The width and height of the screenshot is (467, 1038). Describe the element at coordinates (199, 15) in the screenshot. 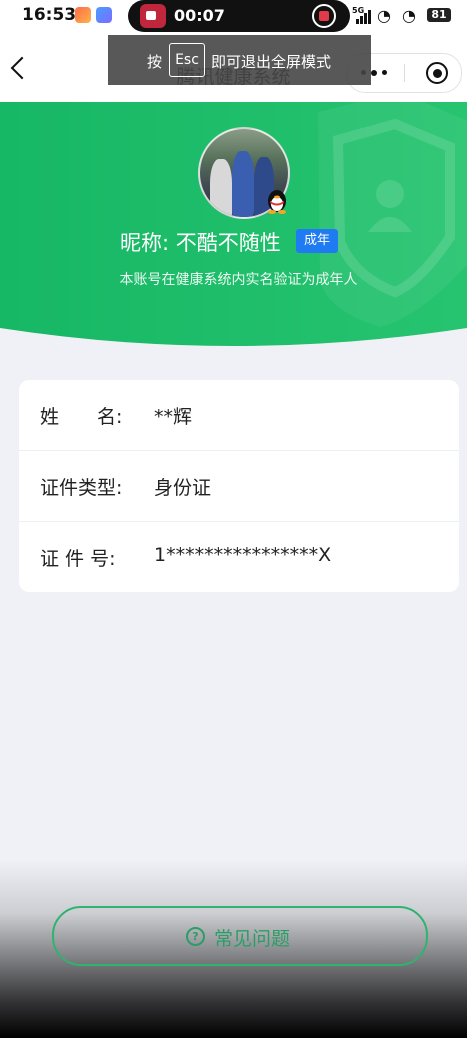

I see `recording-time: 00:07` at that location.